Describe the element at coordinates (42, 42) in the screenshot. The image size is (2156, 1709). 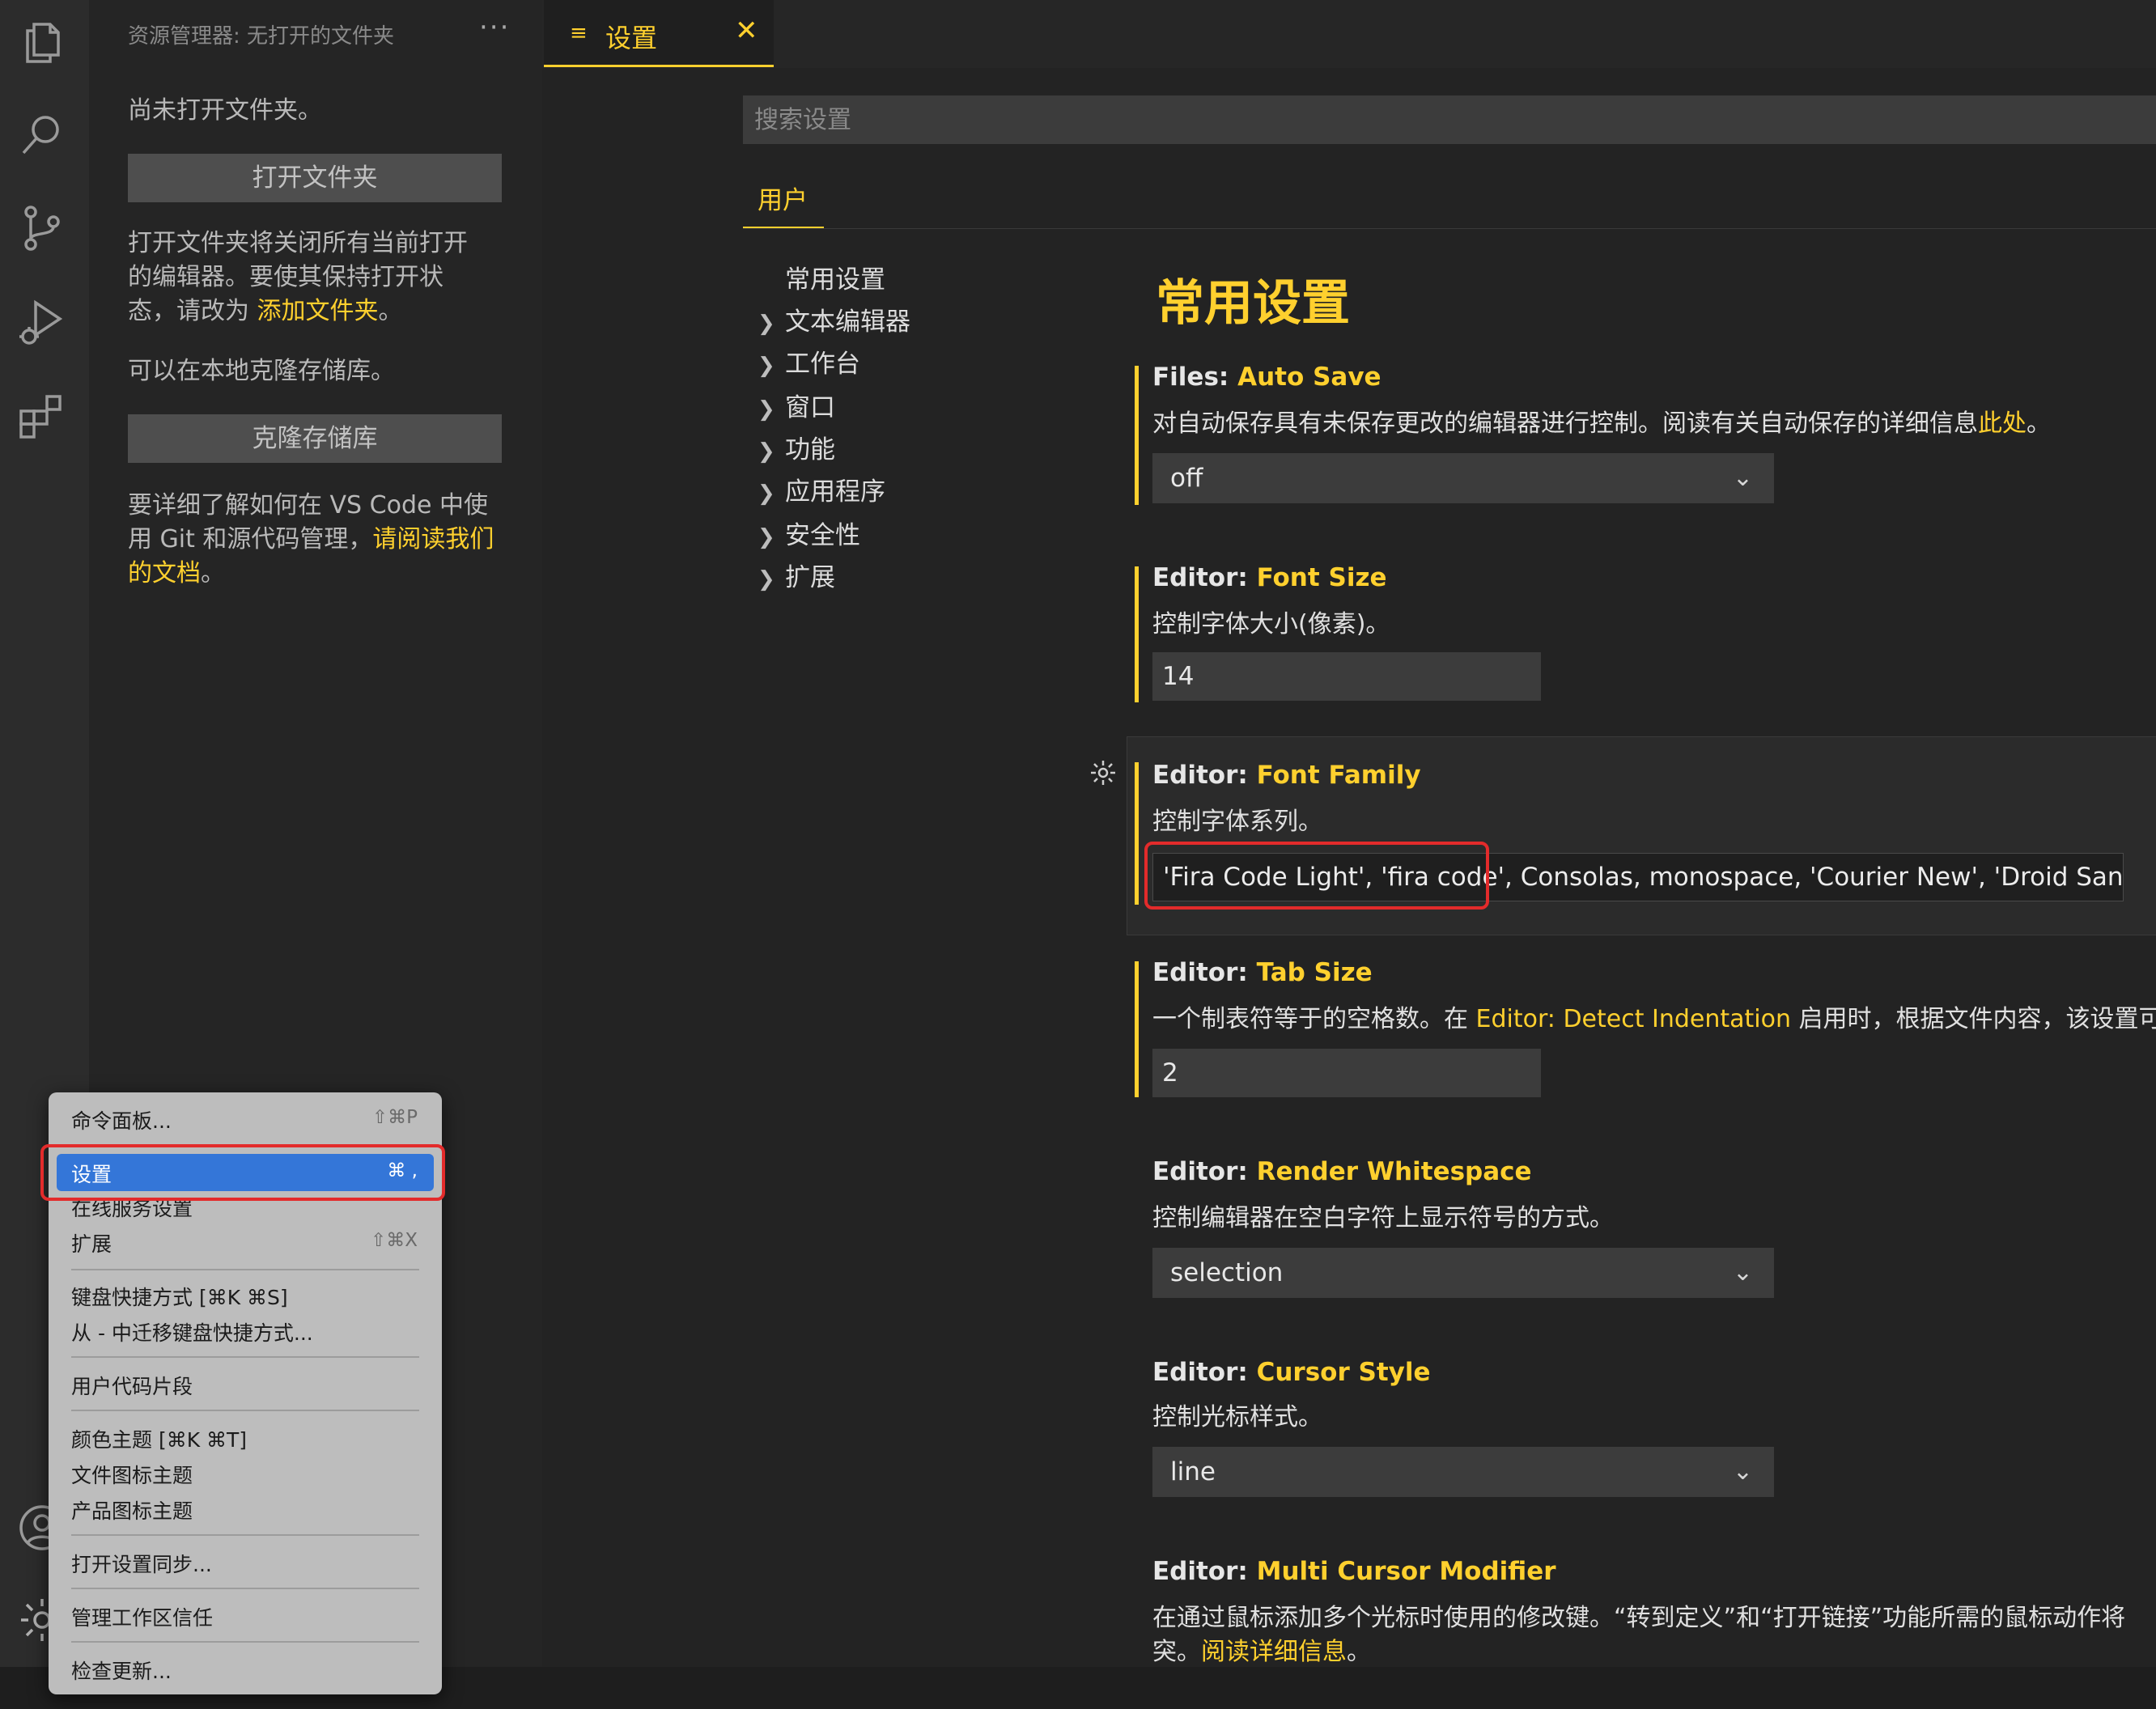
I see `files-icon` at that location.